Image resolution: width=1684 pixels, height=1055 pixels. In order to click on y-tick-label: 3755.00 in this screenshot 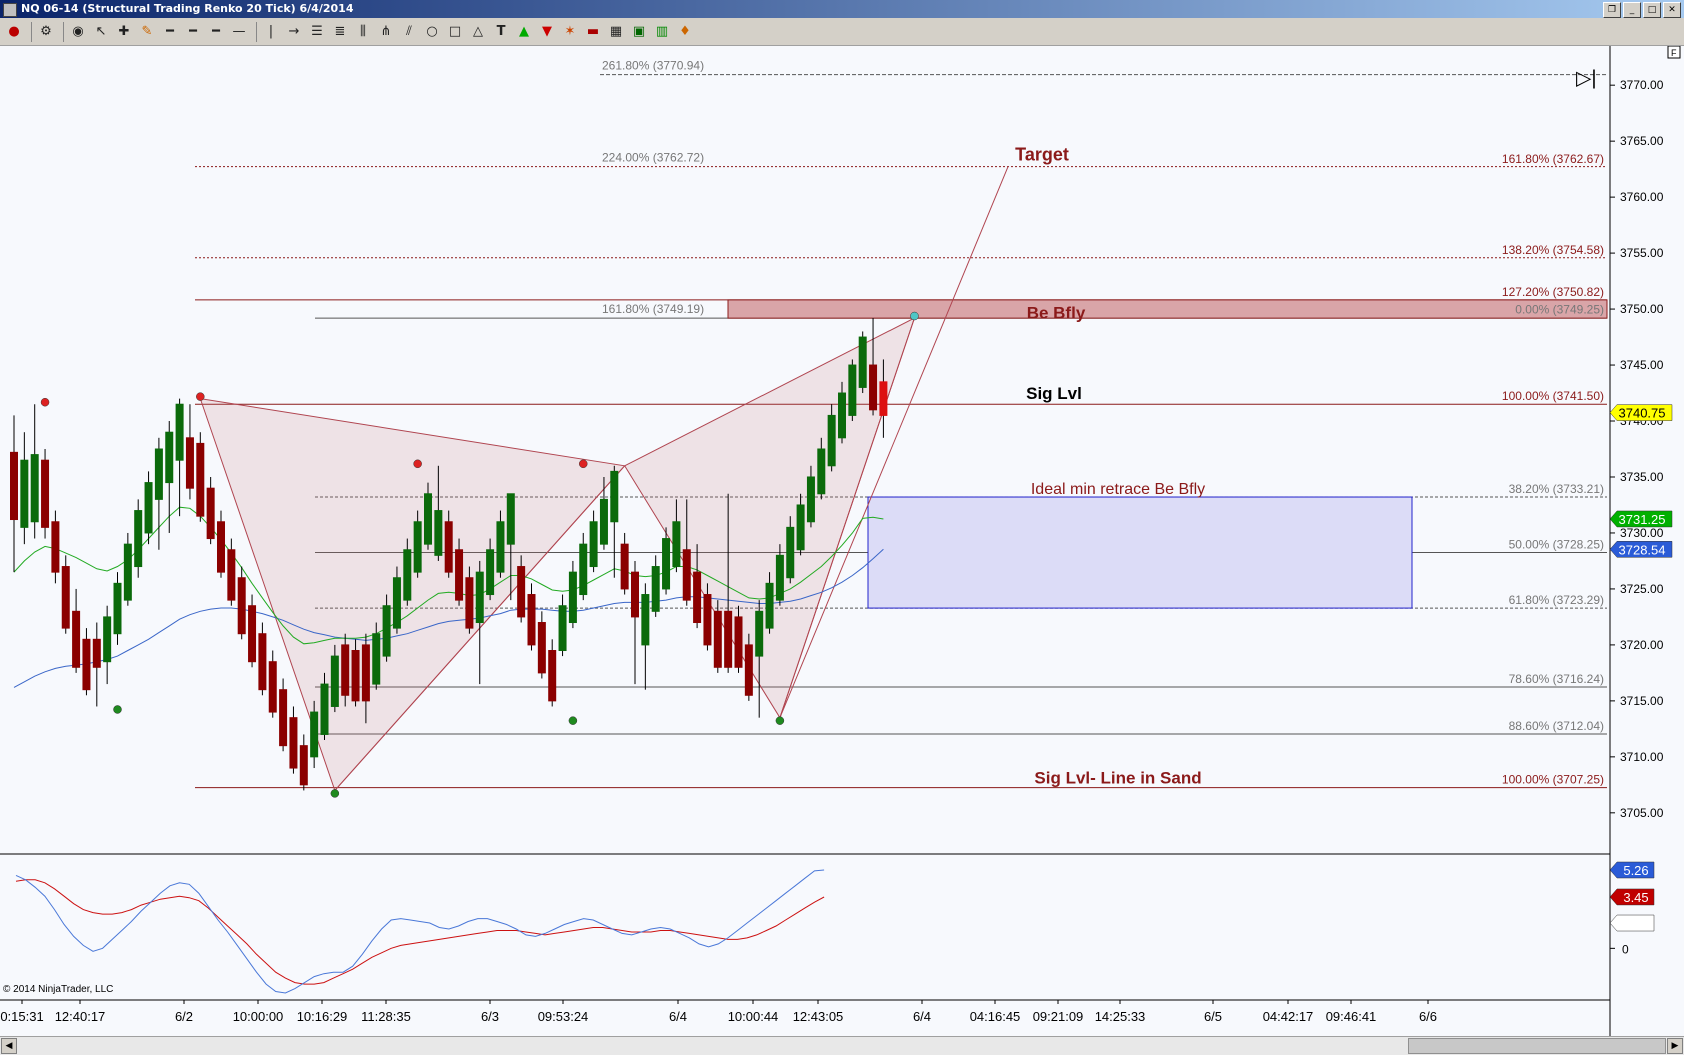, I will do `click(1642, 253)`.